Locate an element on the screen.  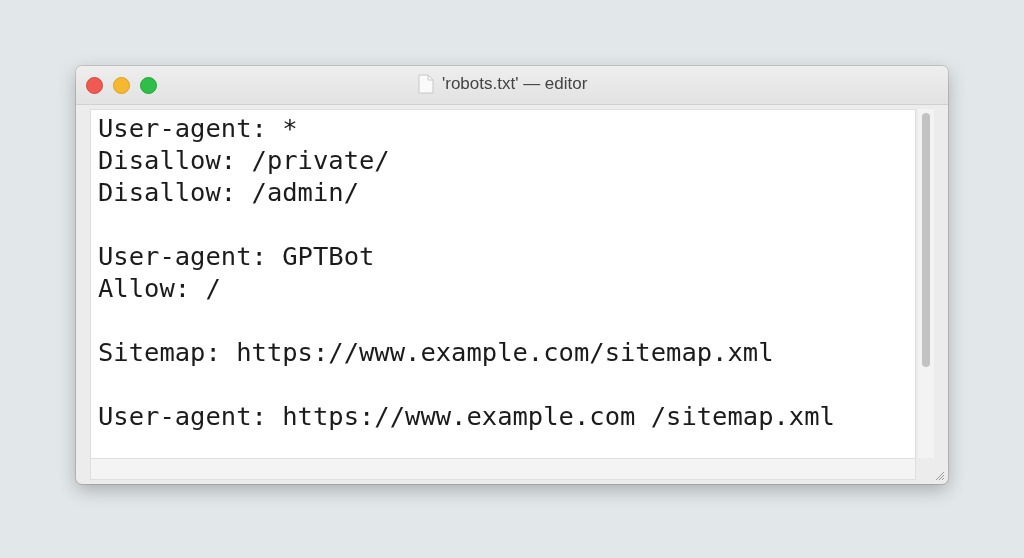
close-button is located at coordinates (94, 85).